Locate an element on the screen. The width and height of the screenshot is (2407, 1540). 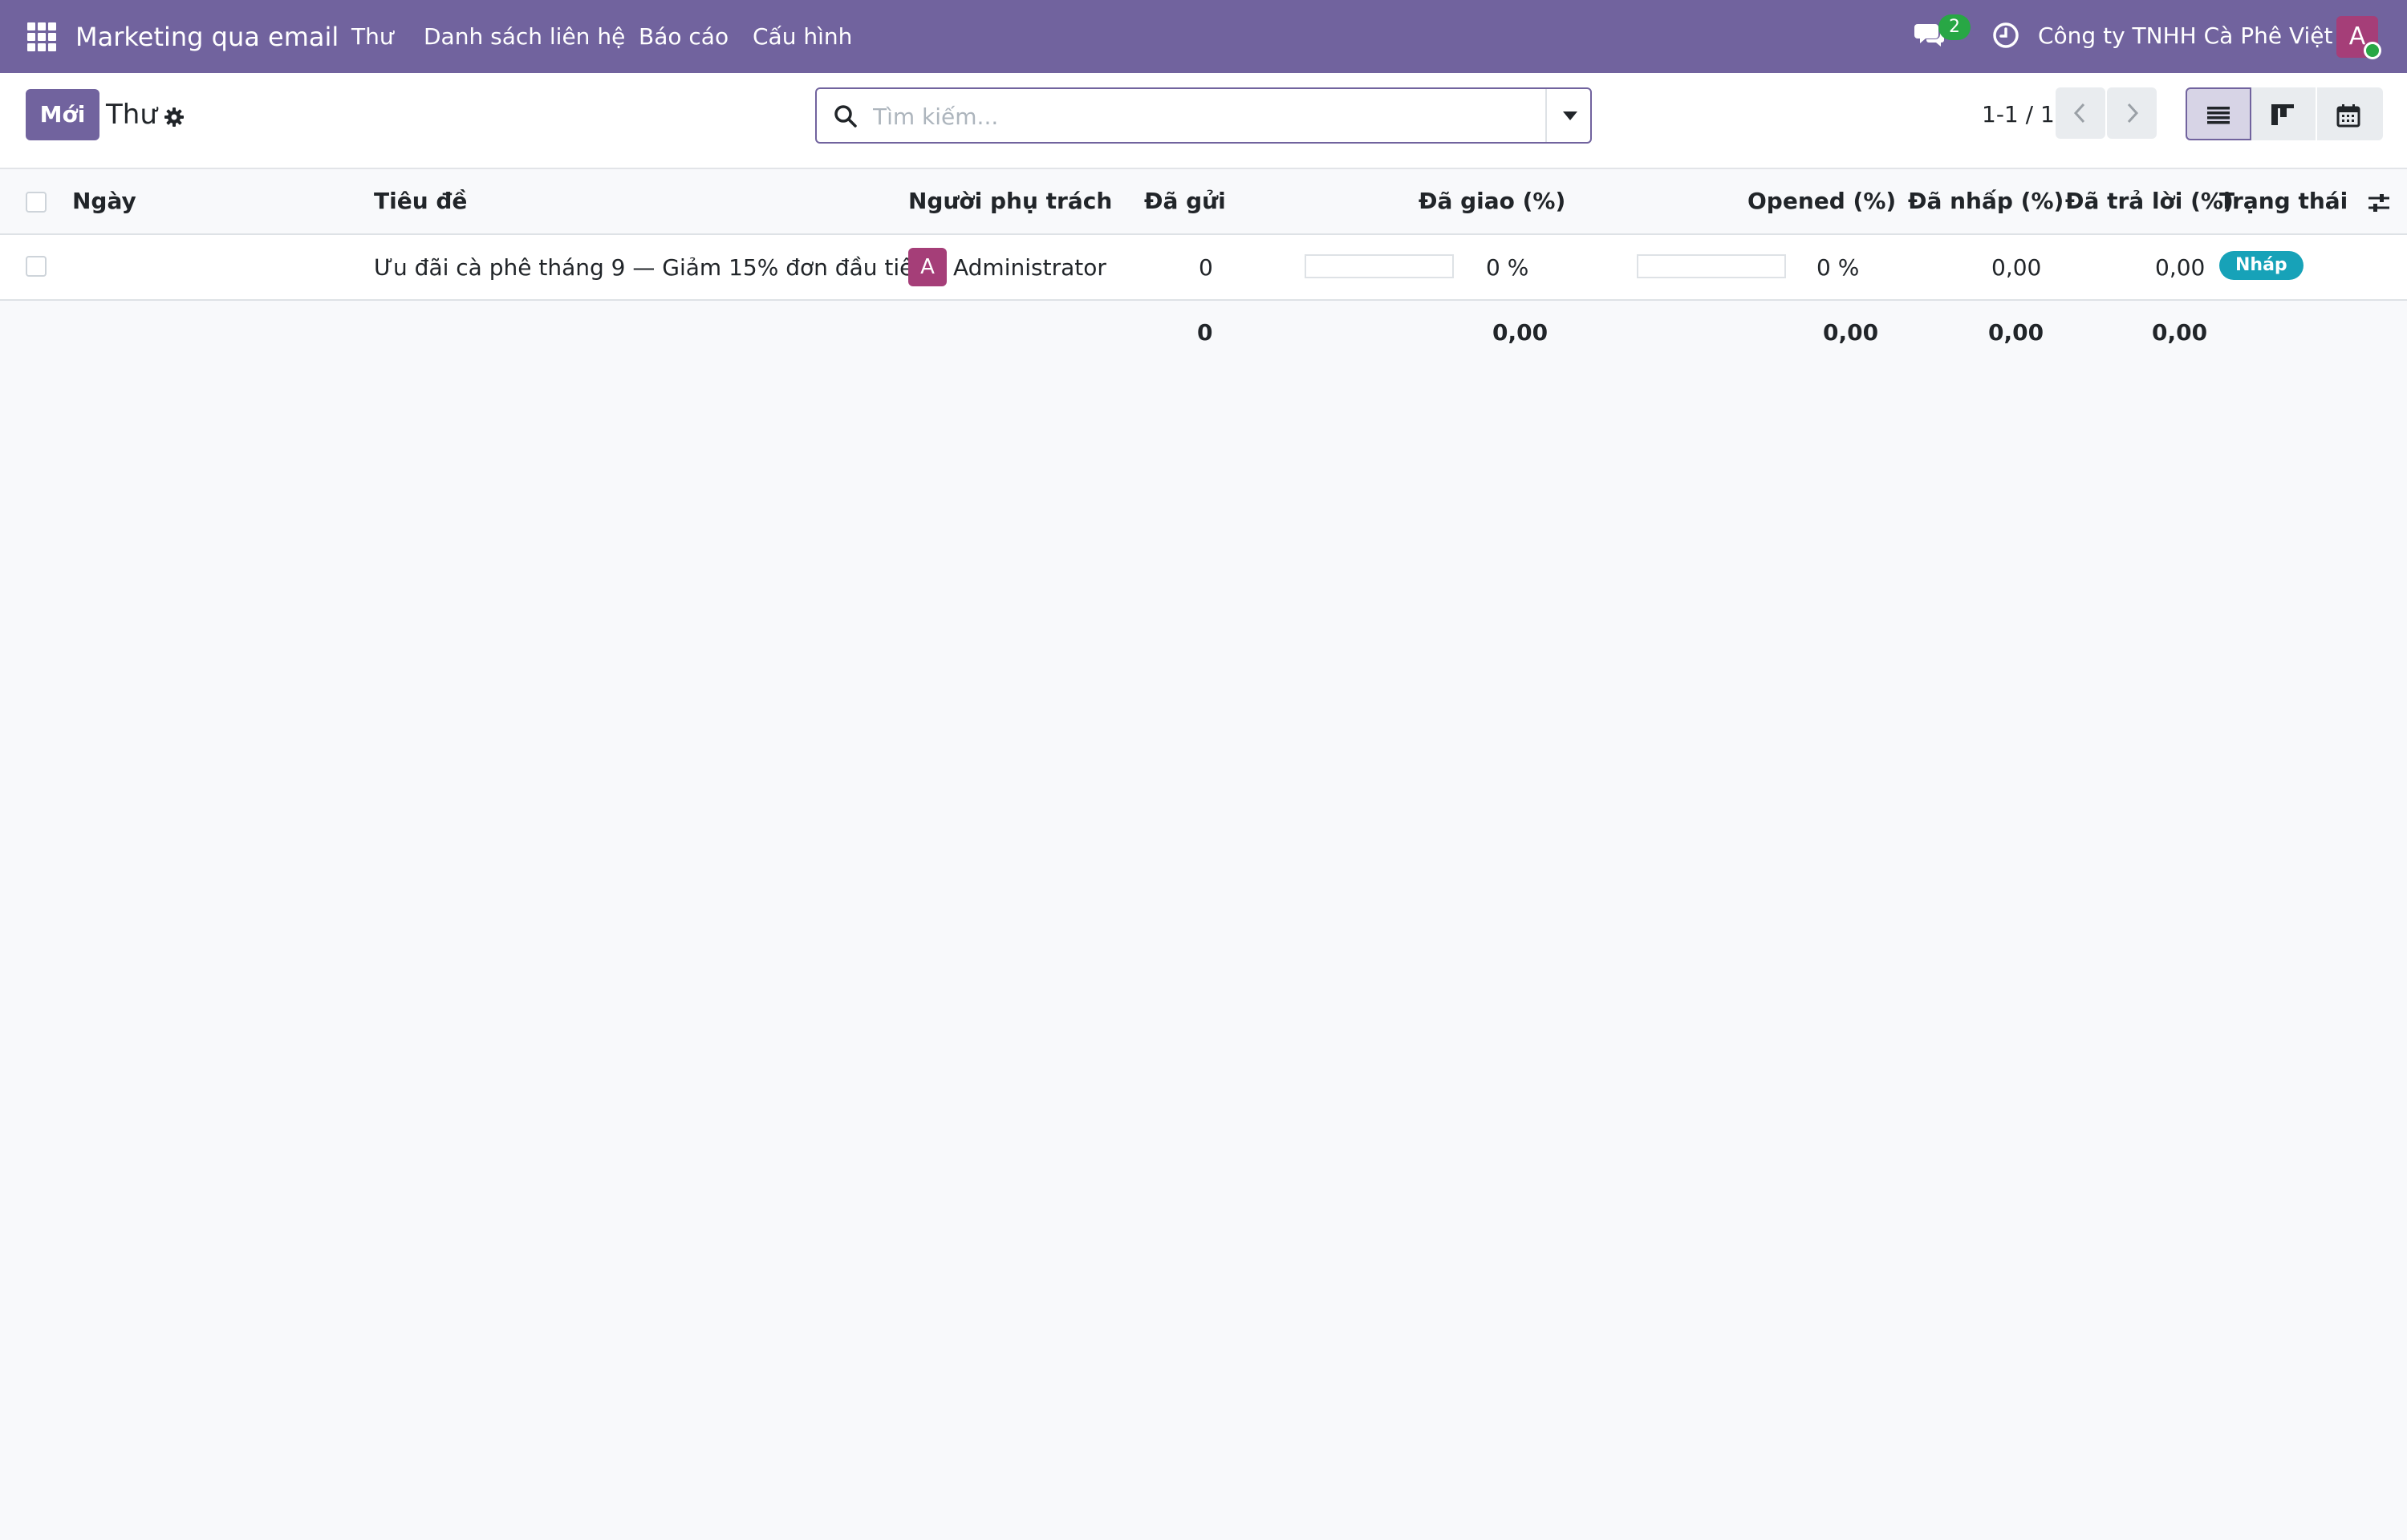
column-header-delivered: Đã giao (%) is located at coordinates (1492, 201).